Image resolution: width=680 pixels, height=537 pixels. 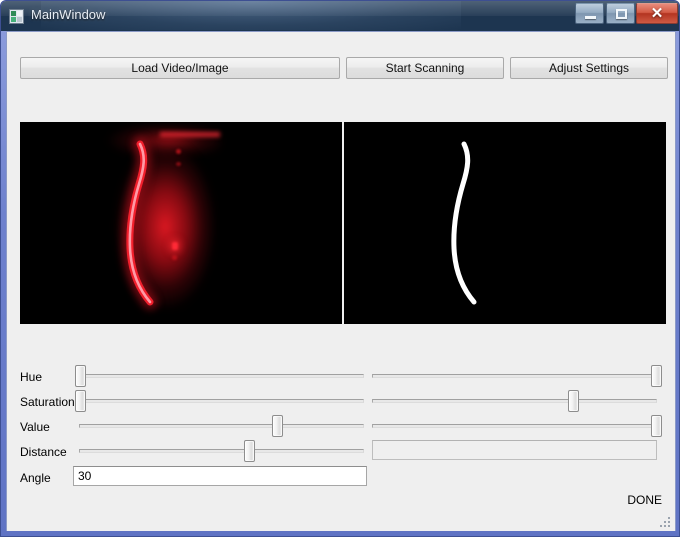 What do you see at coordinates (80, 401) in the screenshot?
I see `slider-handle-saturation-min` at bounding box center [80, 401].